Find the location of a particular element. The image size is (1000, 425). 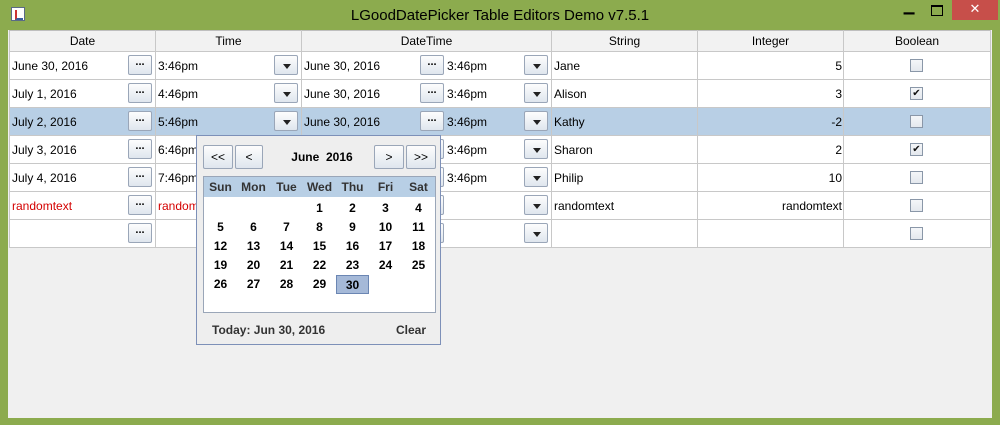

calendar-day: 5 is located at coordinates (220, 227).